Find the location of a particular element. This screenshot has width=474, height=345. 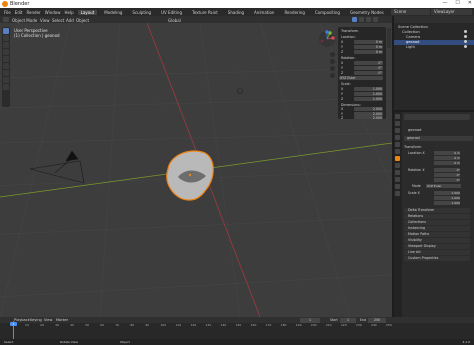

view-layer-selector: ViewLayer is located at coordinates (451, 12).